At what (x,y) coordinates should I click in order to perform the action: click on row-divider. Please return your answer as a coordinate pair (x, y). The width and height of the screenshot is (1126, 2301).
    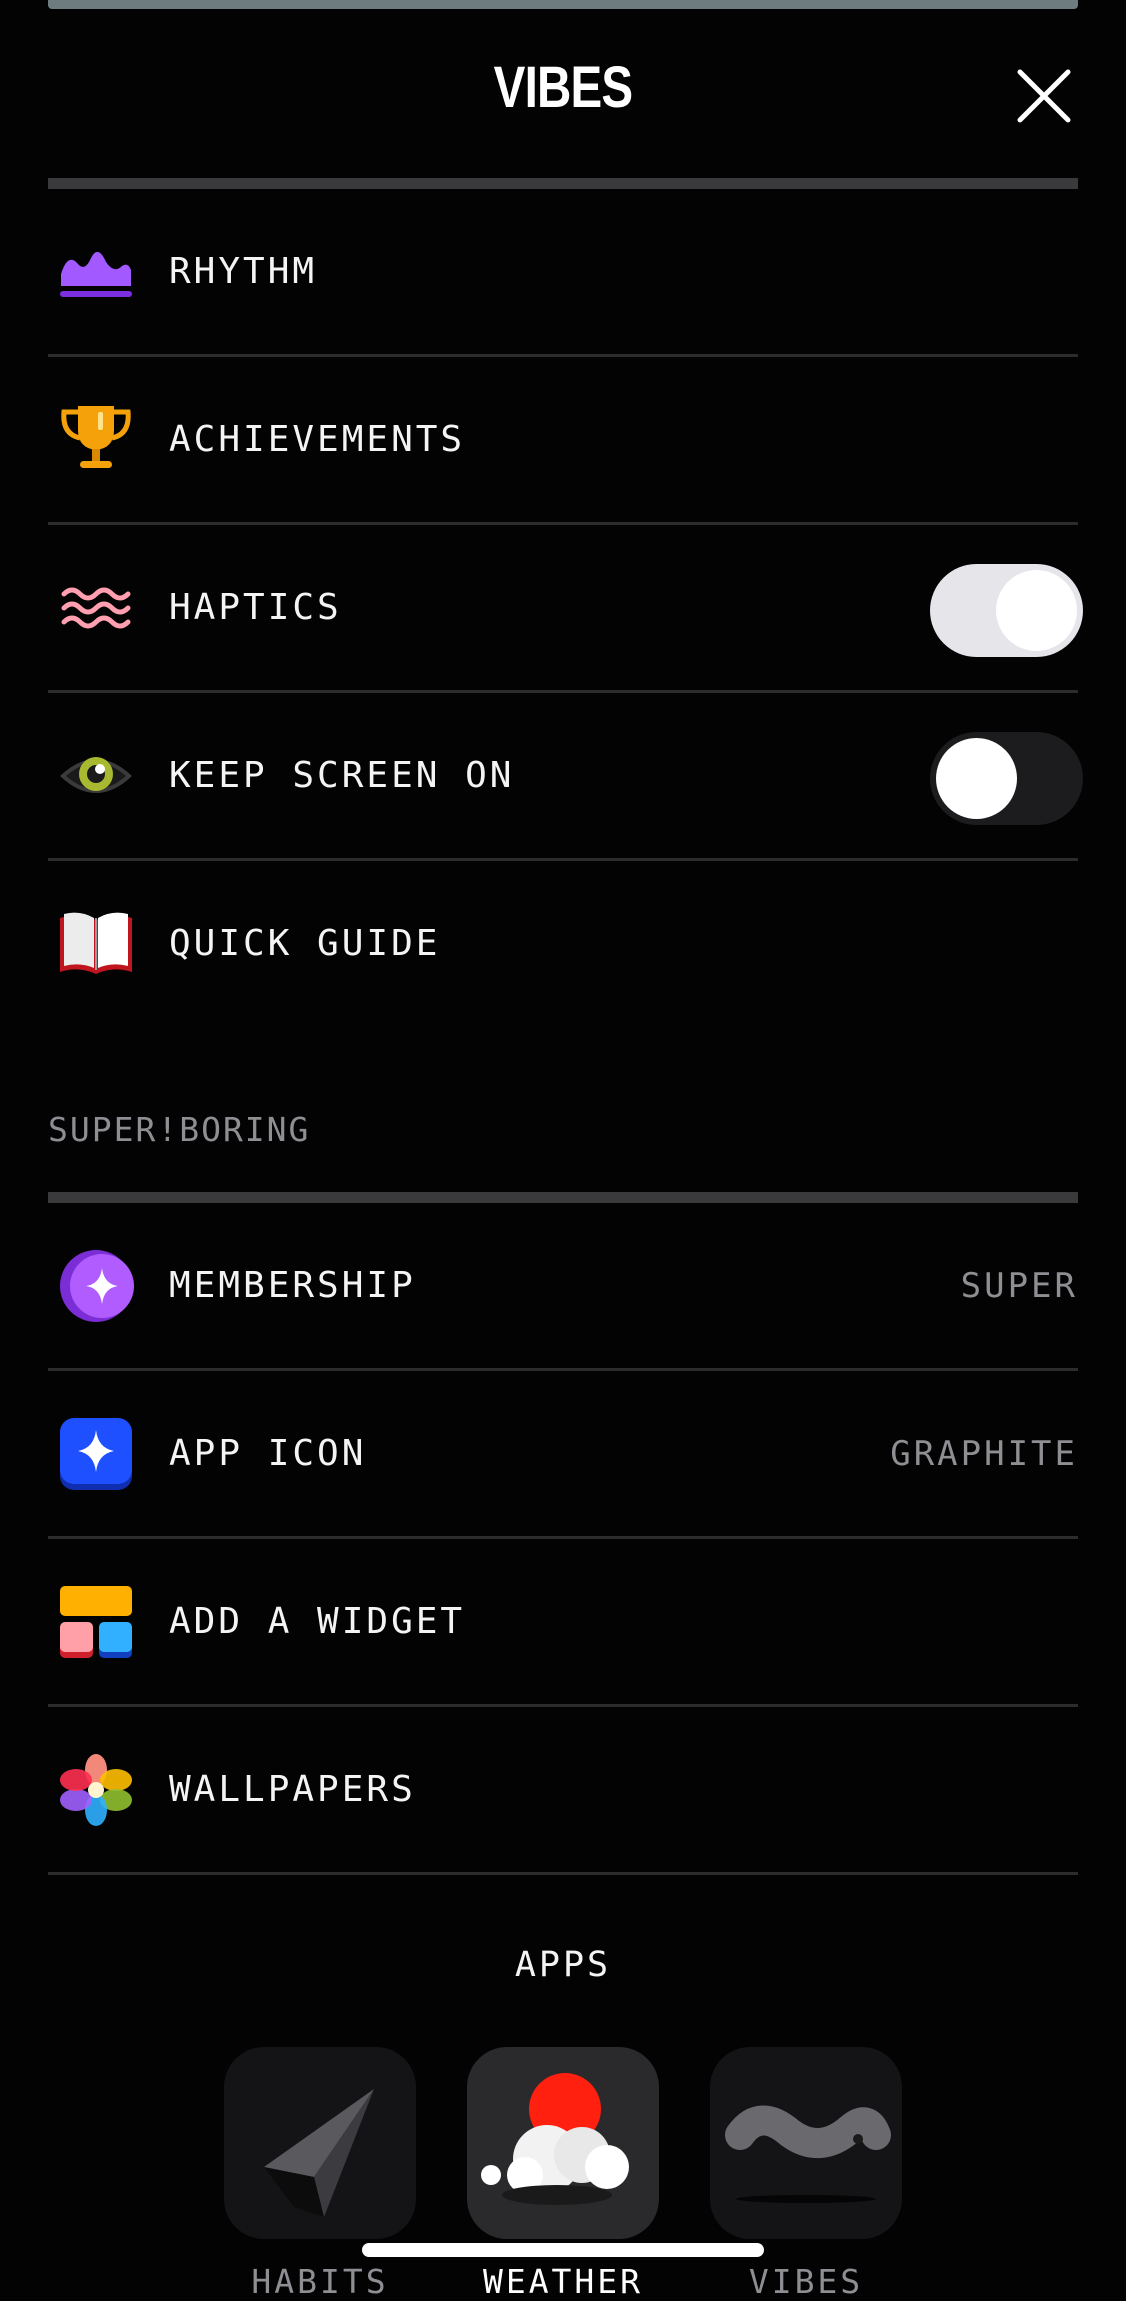
    Looking at the image, I should click on (563, 1873).